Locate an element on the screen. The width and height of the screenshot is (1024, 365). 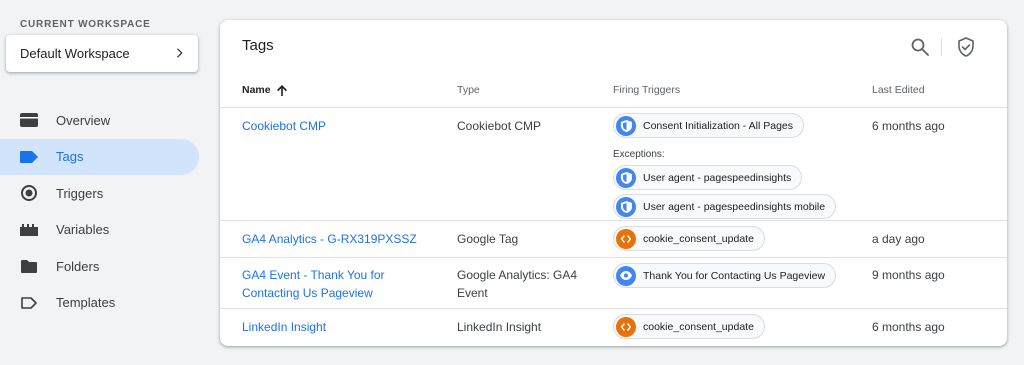
column-type-header: Type is located at coordinates (468, 90).